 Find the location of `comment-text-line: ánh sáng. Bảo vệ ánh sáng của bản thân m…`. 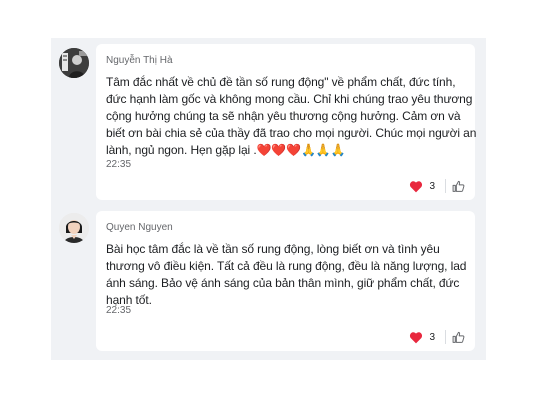

comment-text-line: ánh sáng. Bảo vệ ánh sáng của bản thân m… is located at coordinates (283, 283).